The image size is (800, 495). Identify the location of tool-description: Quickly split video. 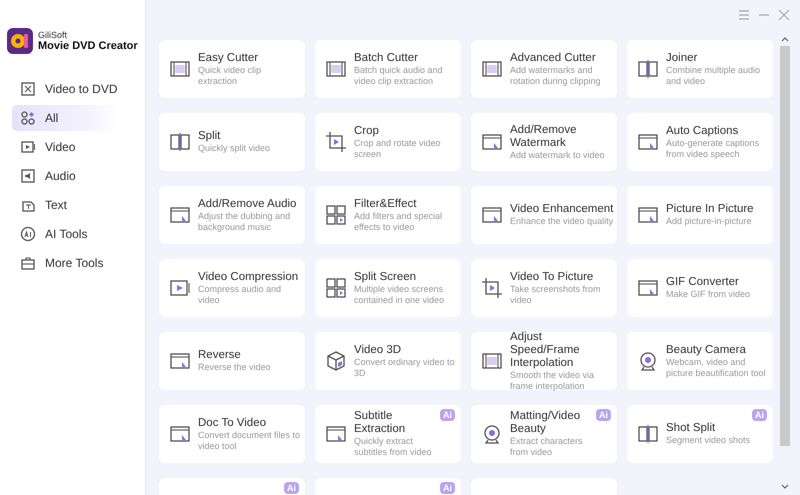
(234, 148).